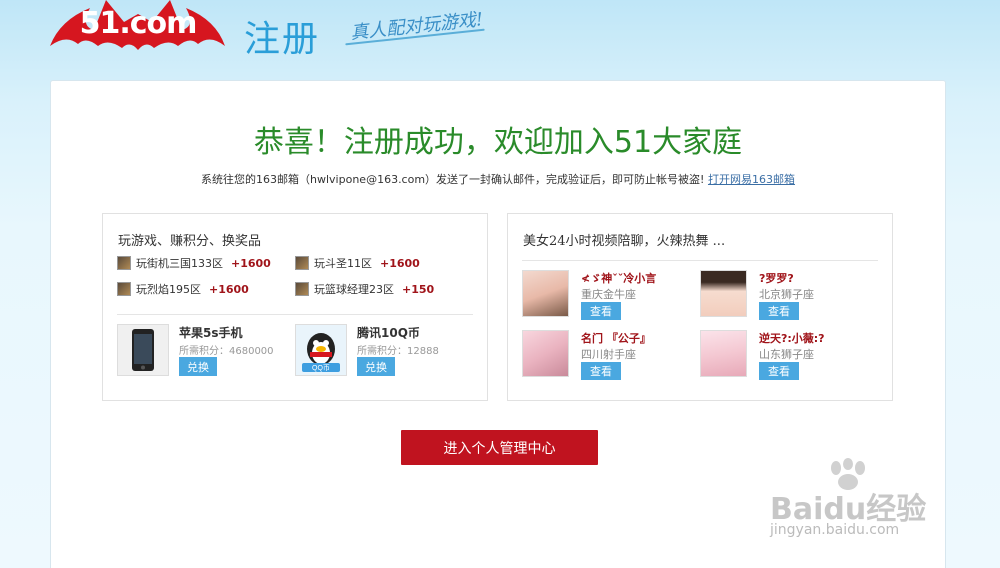  I want to click on profile-location: 四川射手座, so click(608, 354).